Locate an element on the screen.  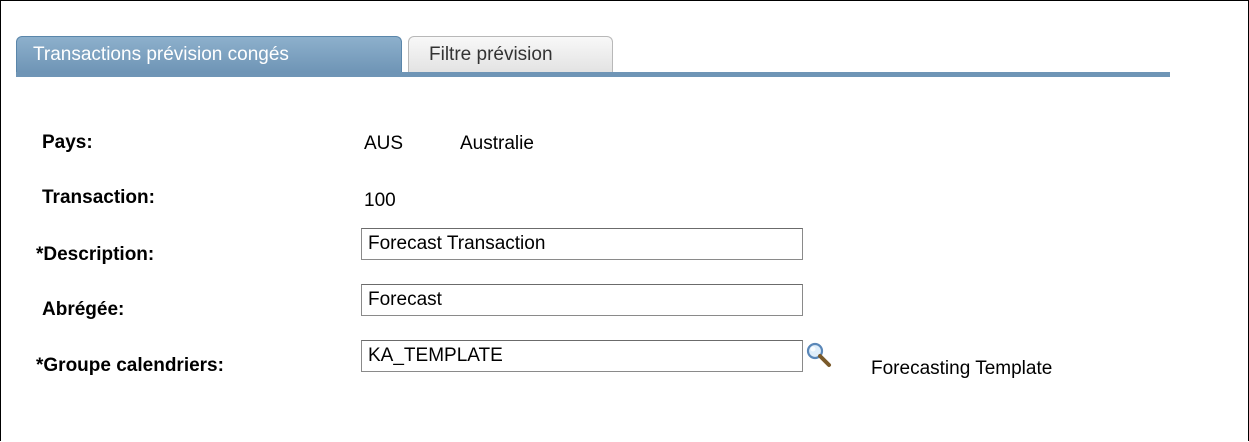
description-input is located at coordinates (582, 244).